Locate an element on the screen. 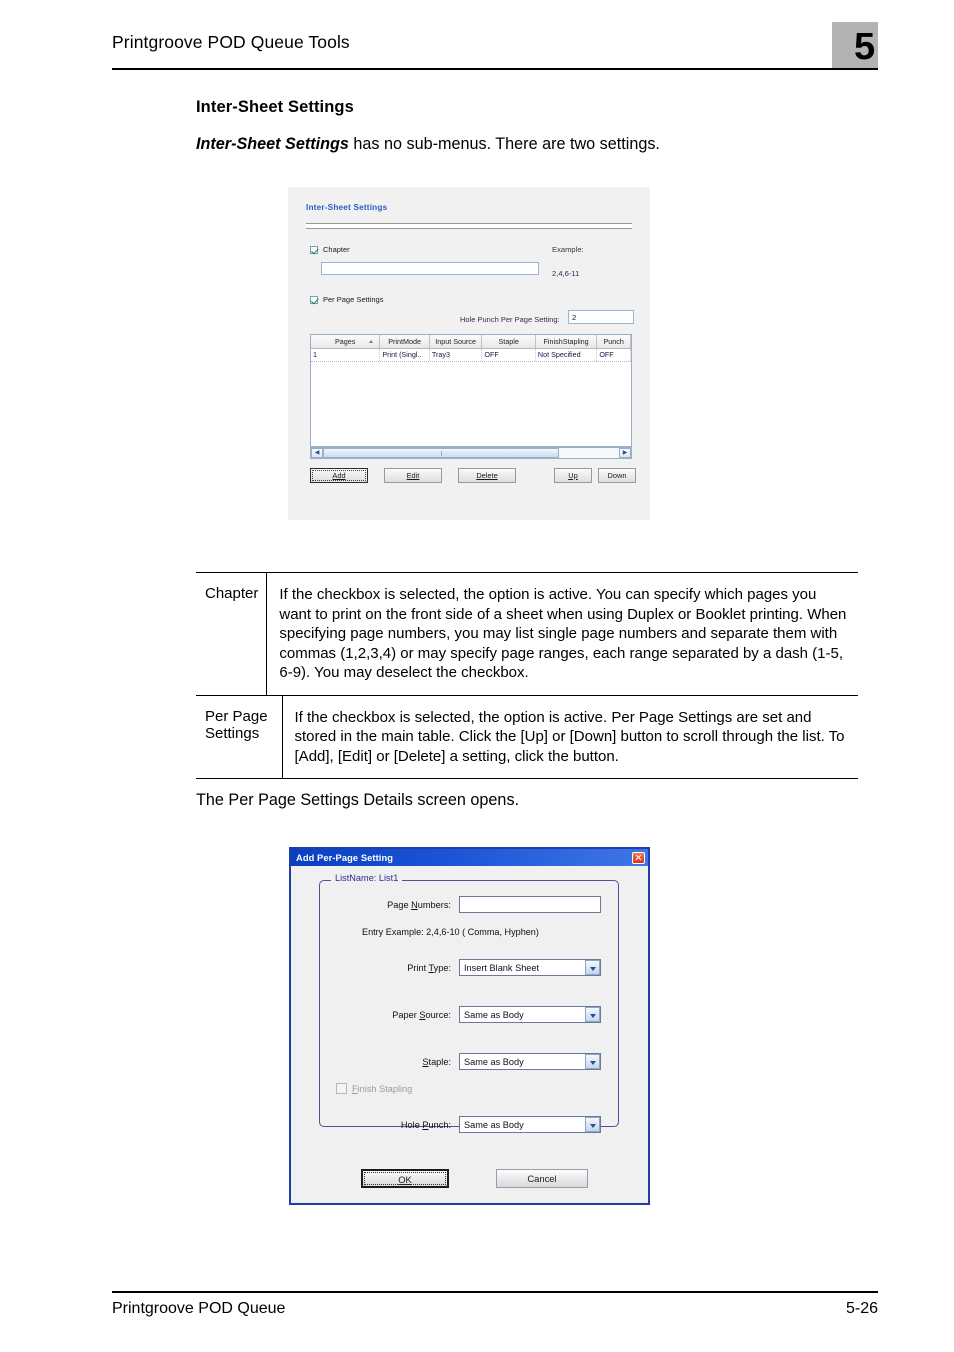 This screenshot has width=954, height=1352. figure-panel-title: Inter-Sheet Settings is located at coordinates (347, 207).